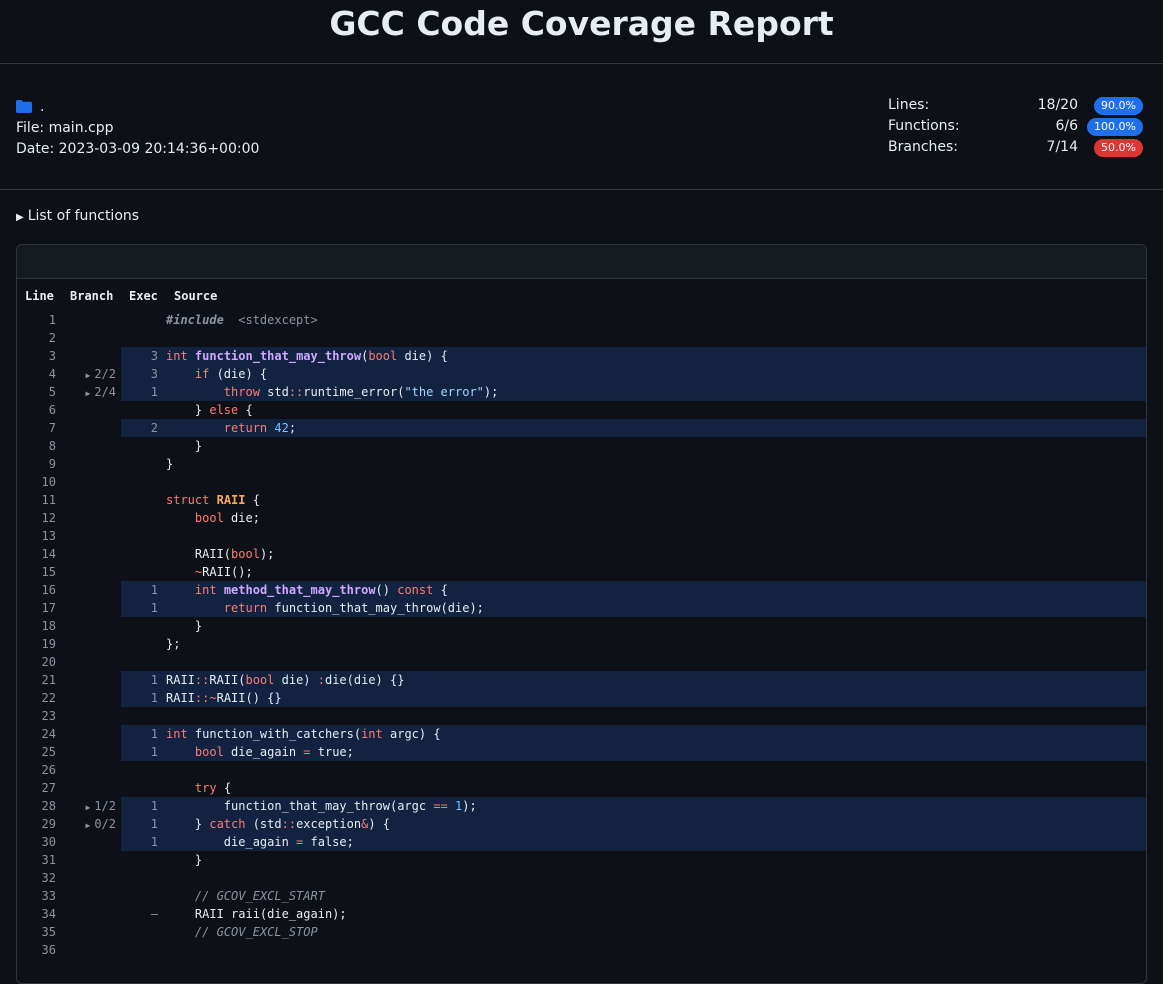  Describe the element at coordinates (49, 950) in the screenshot. I see `line-number: 36` at that location.